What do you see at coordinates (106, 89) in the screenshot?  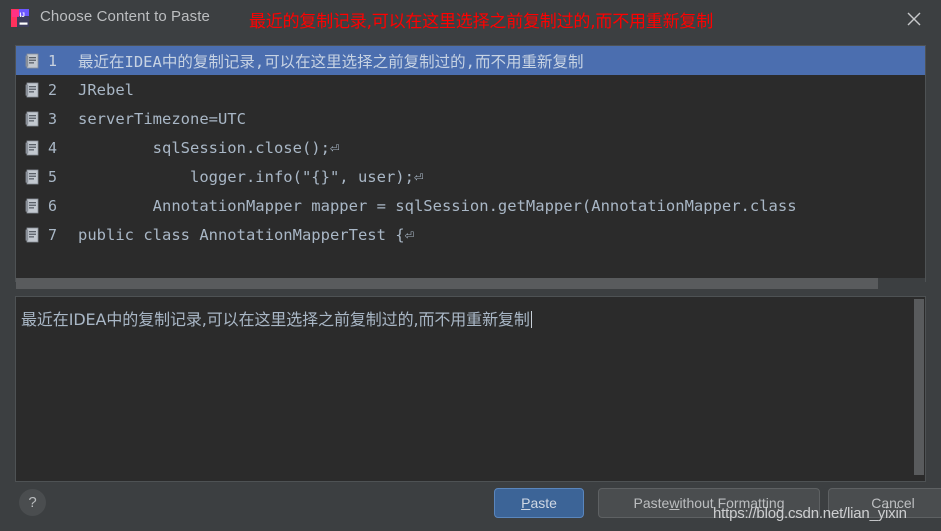 I see `list-item-text: JRebel` at bounding box center [106, 89].